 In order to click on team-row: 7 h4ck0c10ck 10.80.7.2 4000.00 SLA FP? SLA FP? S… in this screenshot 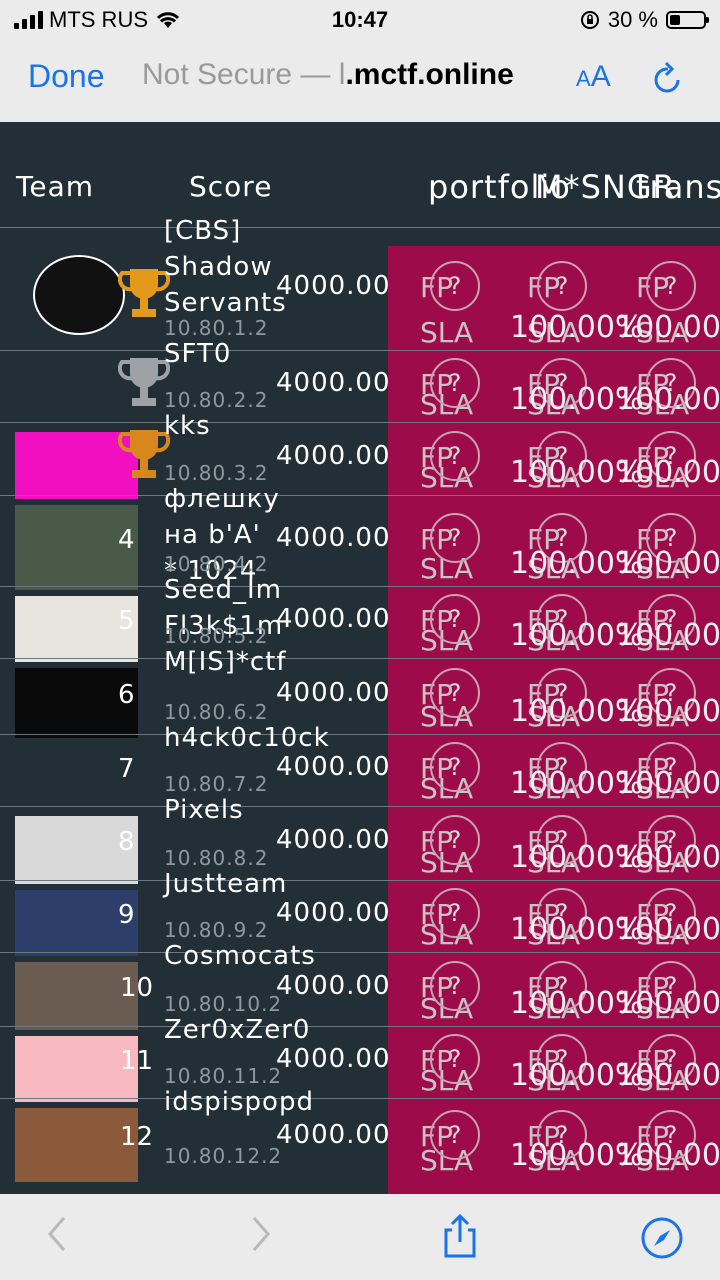, I will do `click(360, 766)`.